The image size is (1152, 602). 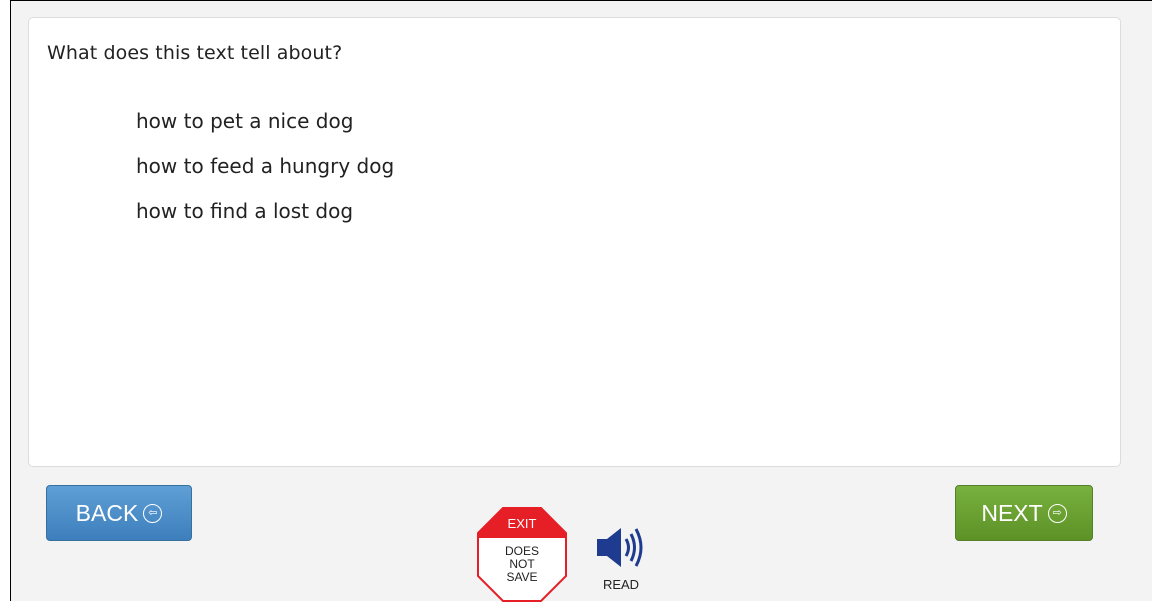 I want to click on left-arrow-circle-icon: ⇦, so click(x=153, y=513).